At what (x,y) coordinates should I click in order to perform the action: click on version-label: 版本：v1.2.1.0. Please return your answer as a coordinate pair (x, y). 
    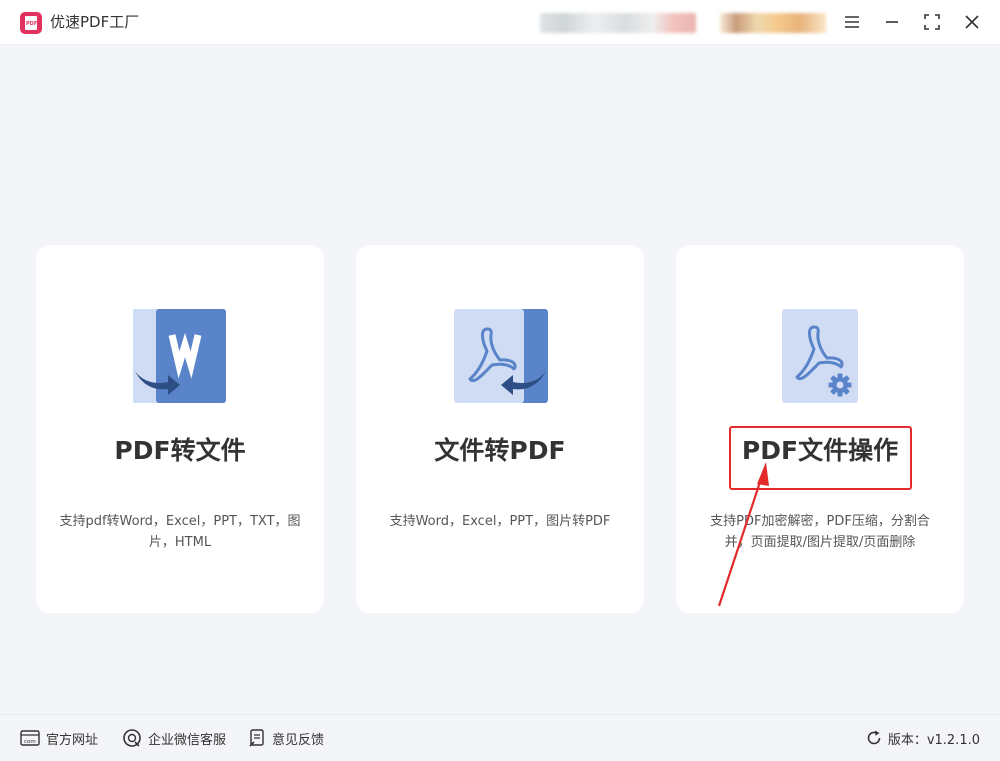
    Looking at the image, I should click on (933, 740).